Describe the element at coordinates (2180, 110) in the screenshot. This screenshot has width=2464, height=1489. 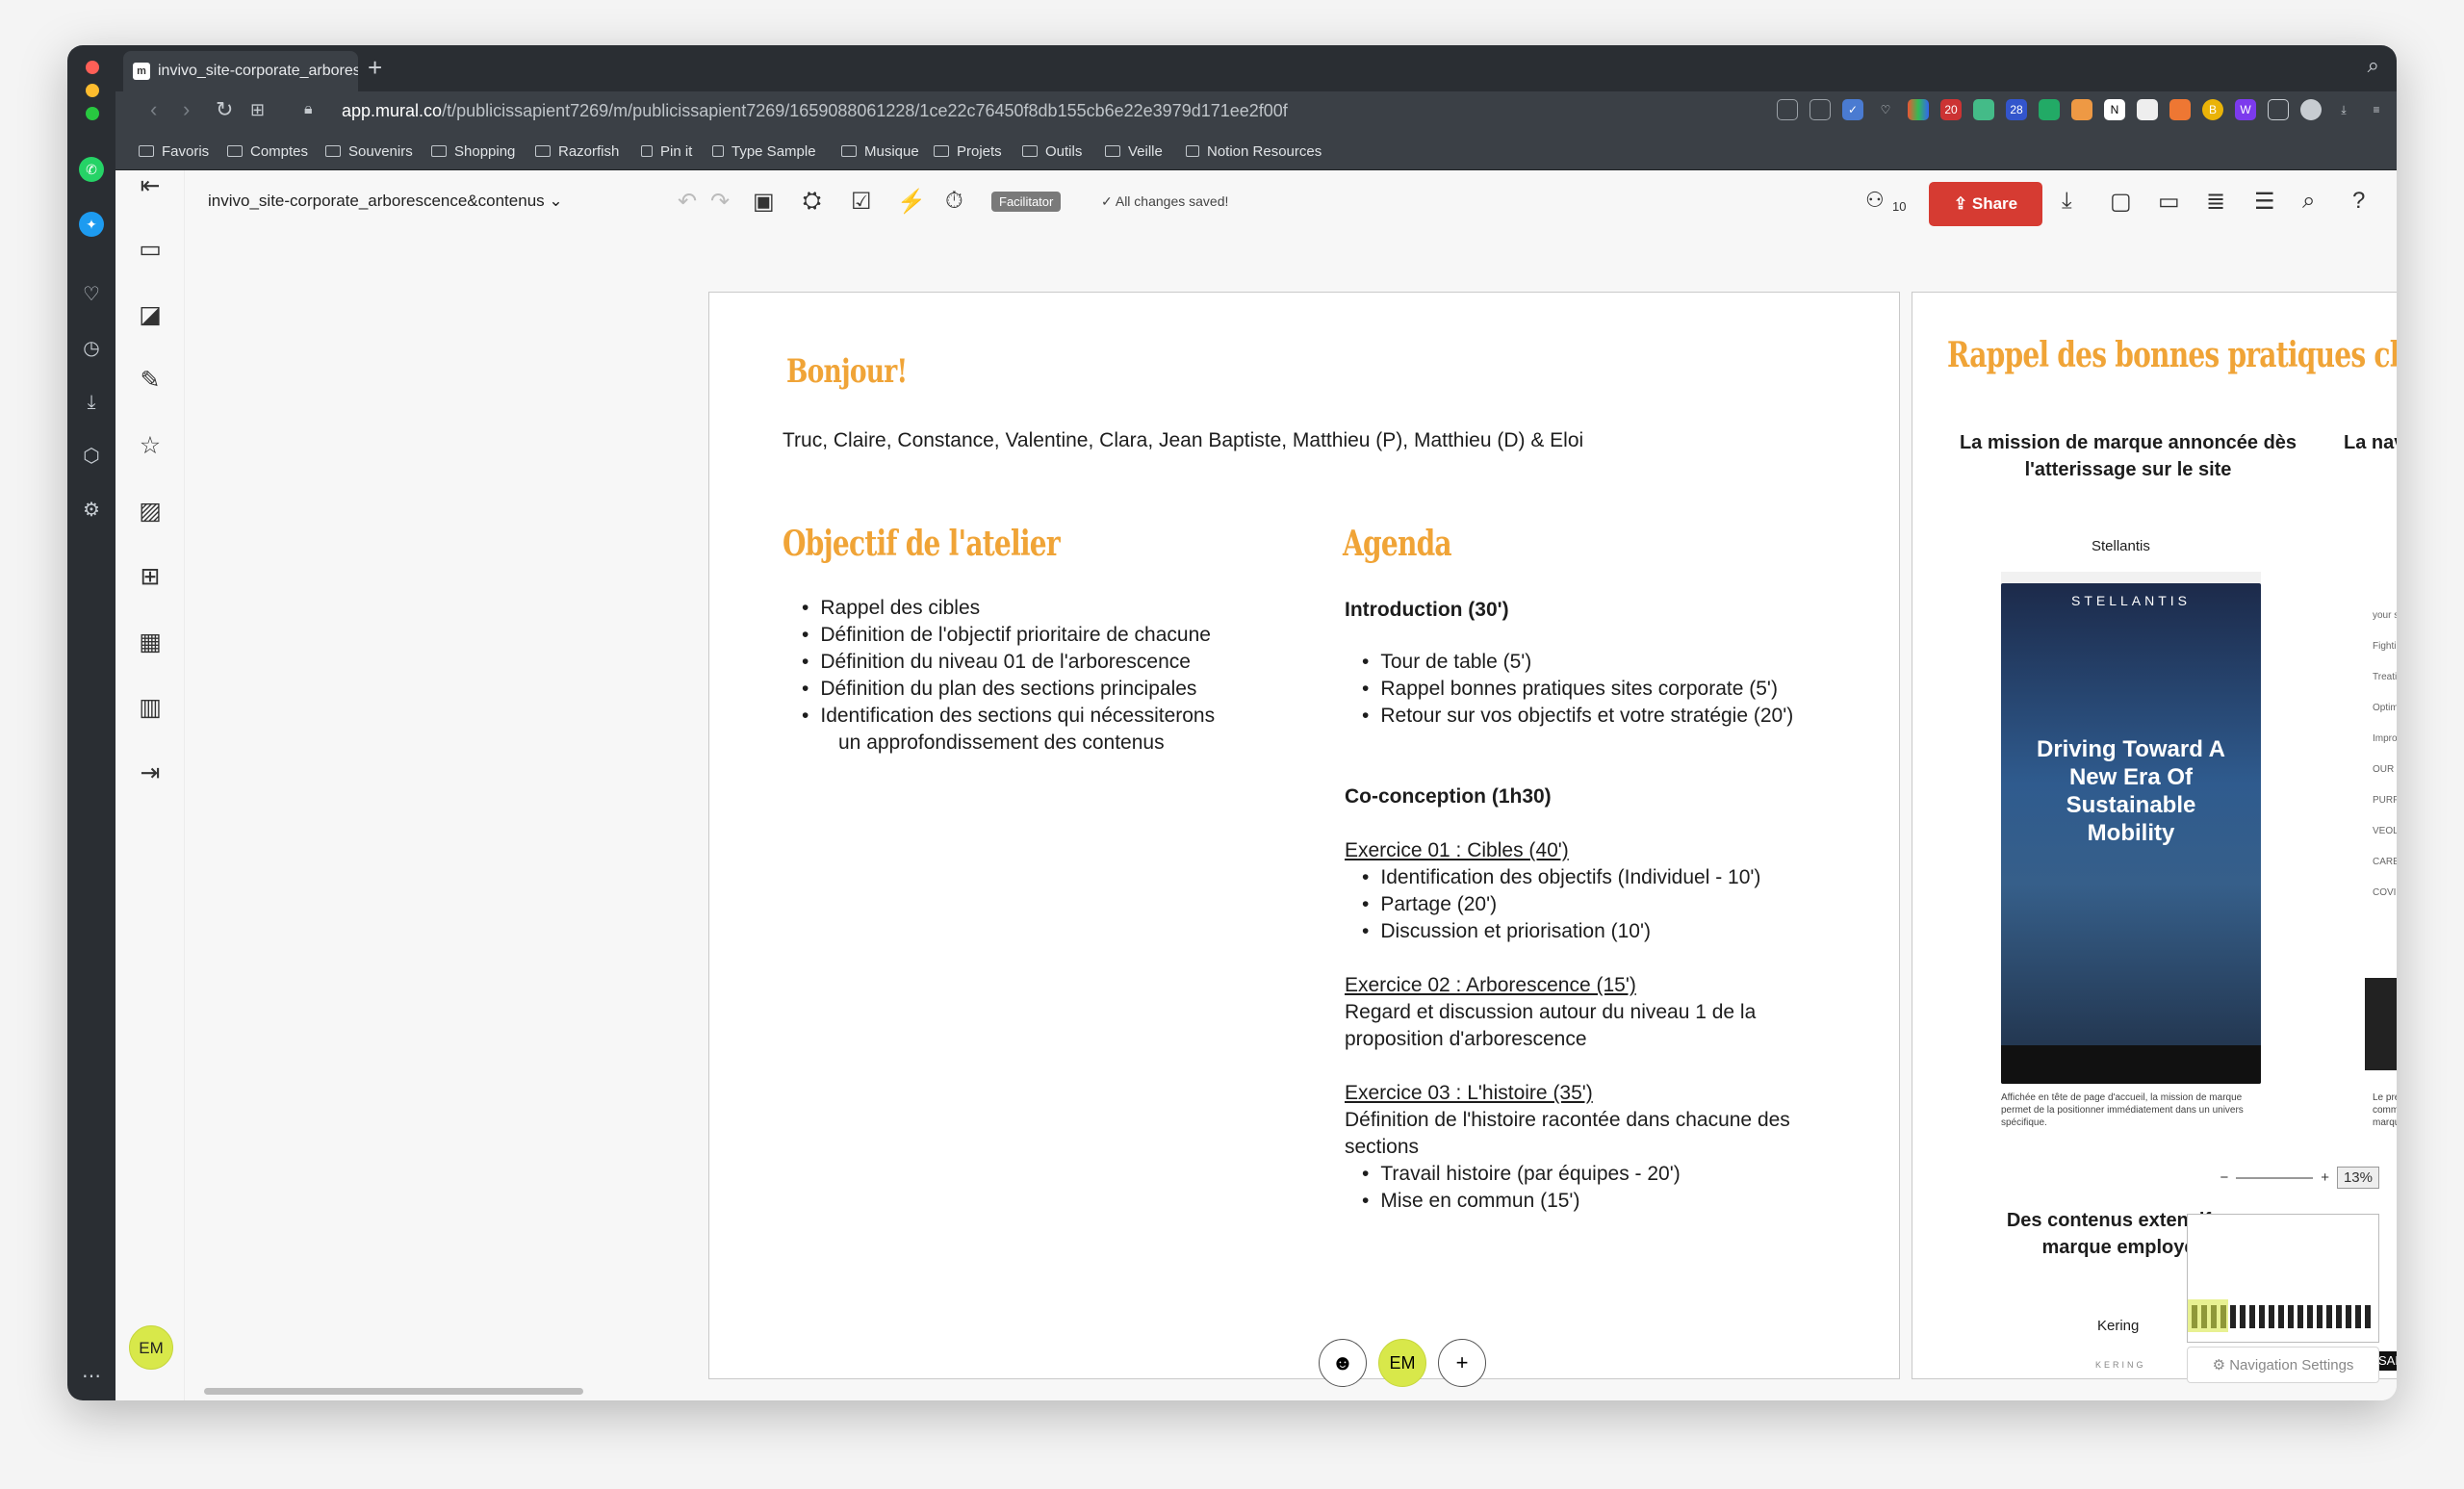
I see `fox-ext-icon` at that location.